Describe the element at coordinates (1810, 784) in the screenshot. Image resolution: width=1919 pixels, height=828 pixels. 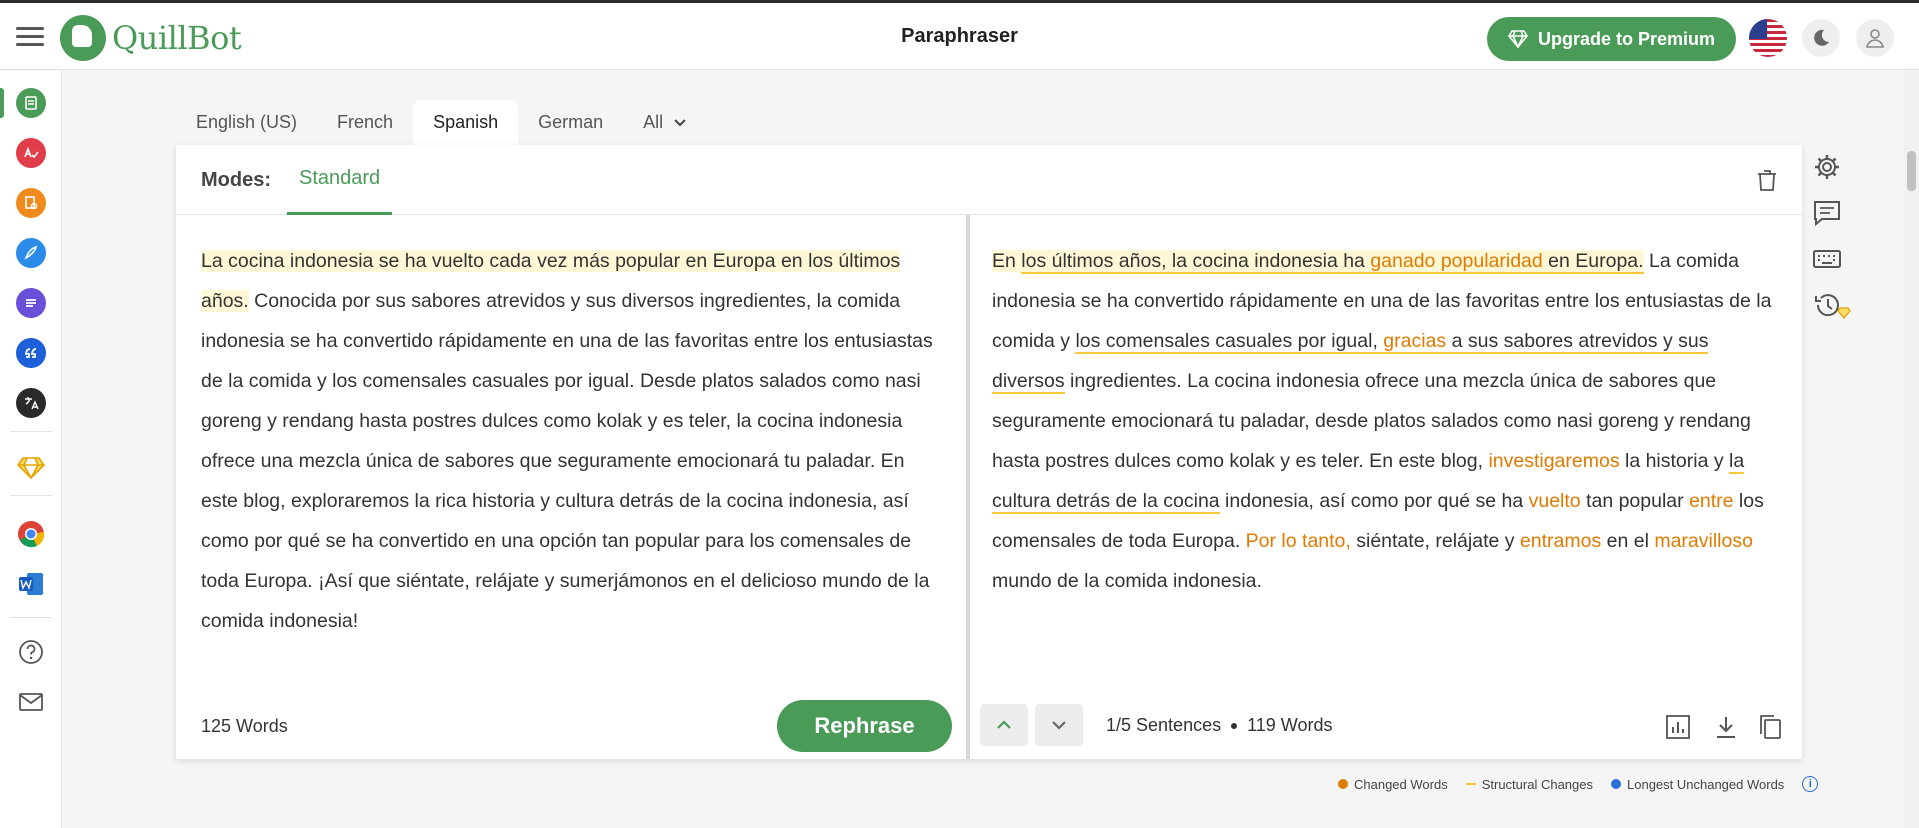
I see `info-icon: i` at that location.